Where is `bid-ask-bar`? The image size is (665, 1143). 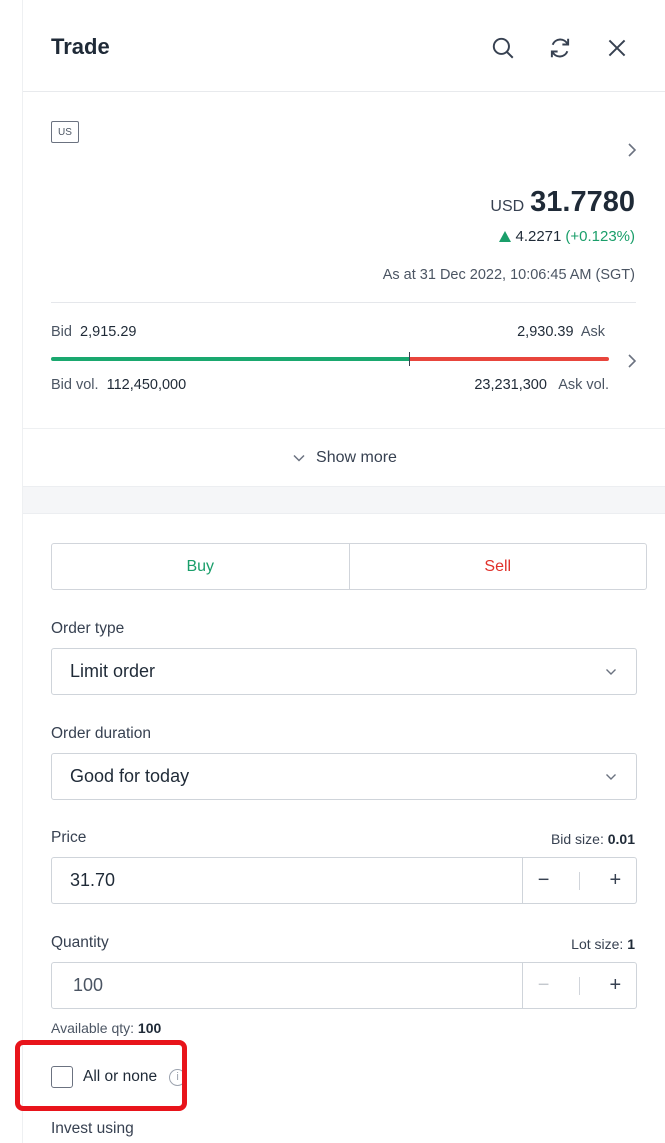
bid-ask-bar is located at coordinates (330, 359).